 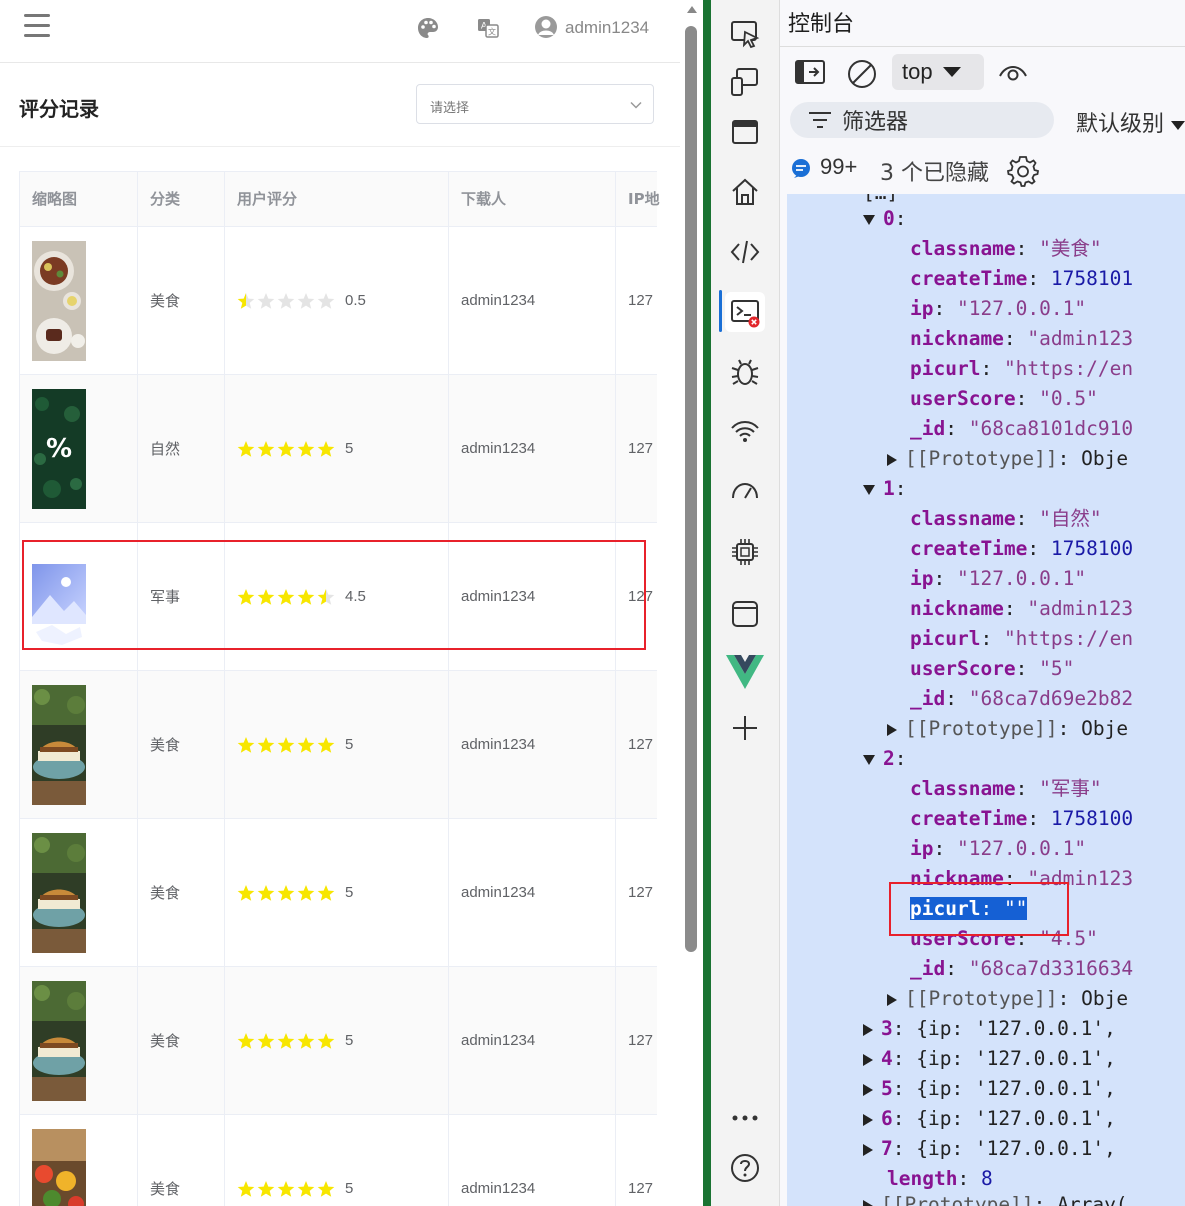 I want to click on thumbnail-image: %, so click(x=59, y=448).